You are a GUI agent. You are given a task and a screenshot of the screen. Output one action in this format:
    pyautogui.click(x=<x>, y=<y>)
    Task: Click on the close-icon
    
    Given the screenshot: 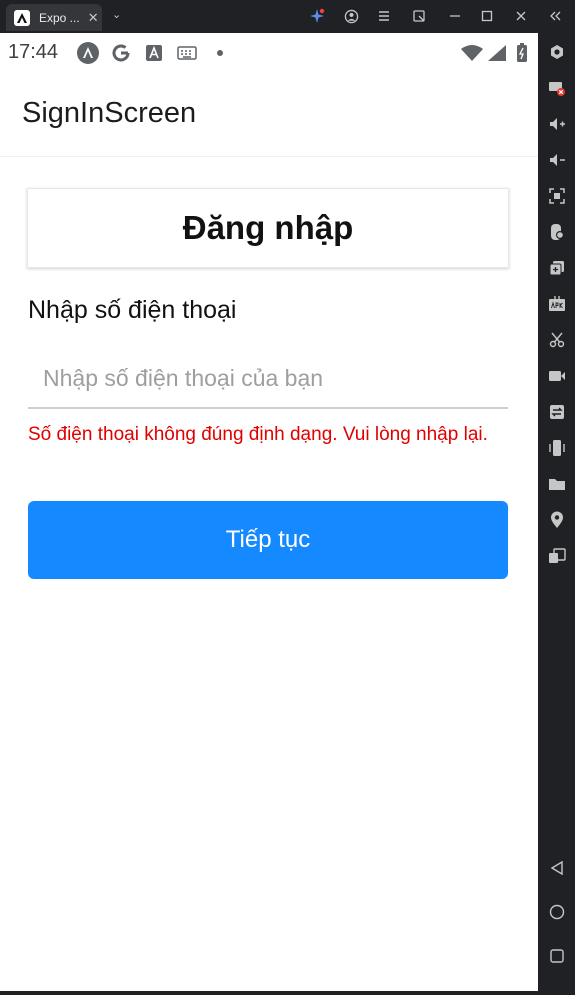 What is the action you would take?
    pyautogui.click(x=521, y=16)
    